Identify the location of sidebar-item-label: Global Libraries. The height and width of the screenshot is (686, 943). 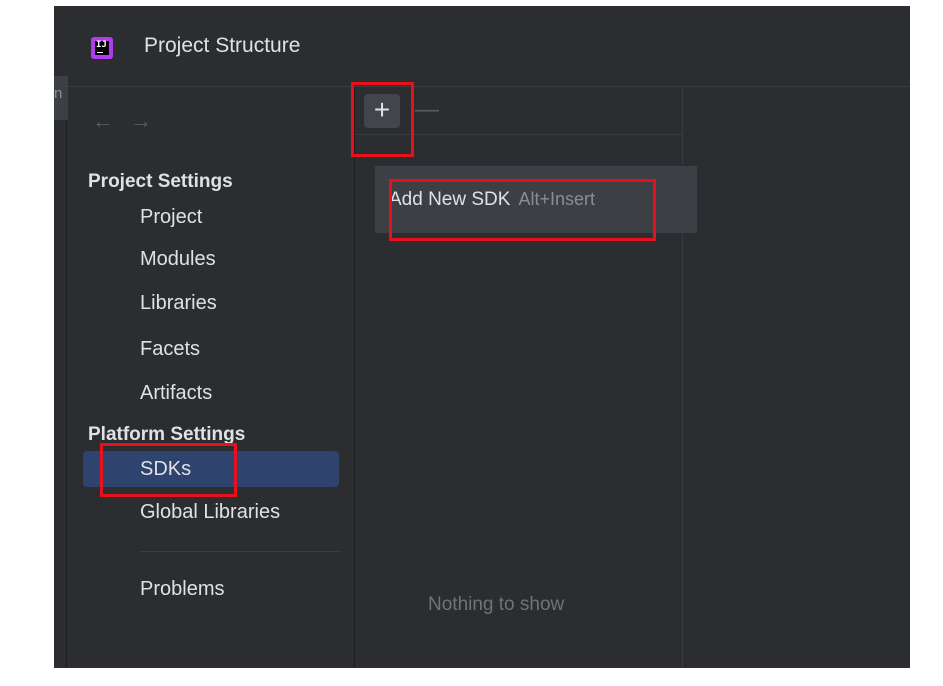
(210, 512).